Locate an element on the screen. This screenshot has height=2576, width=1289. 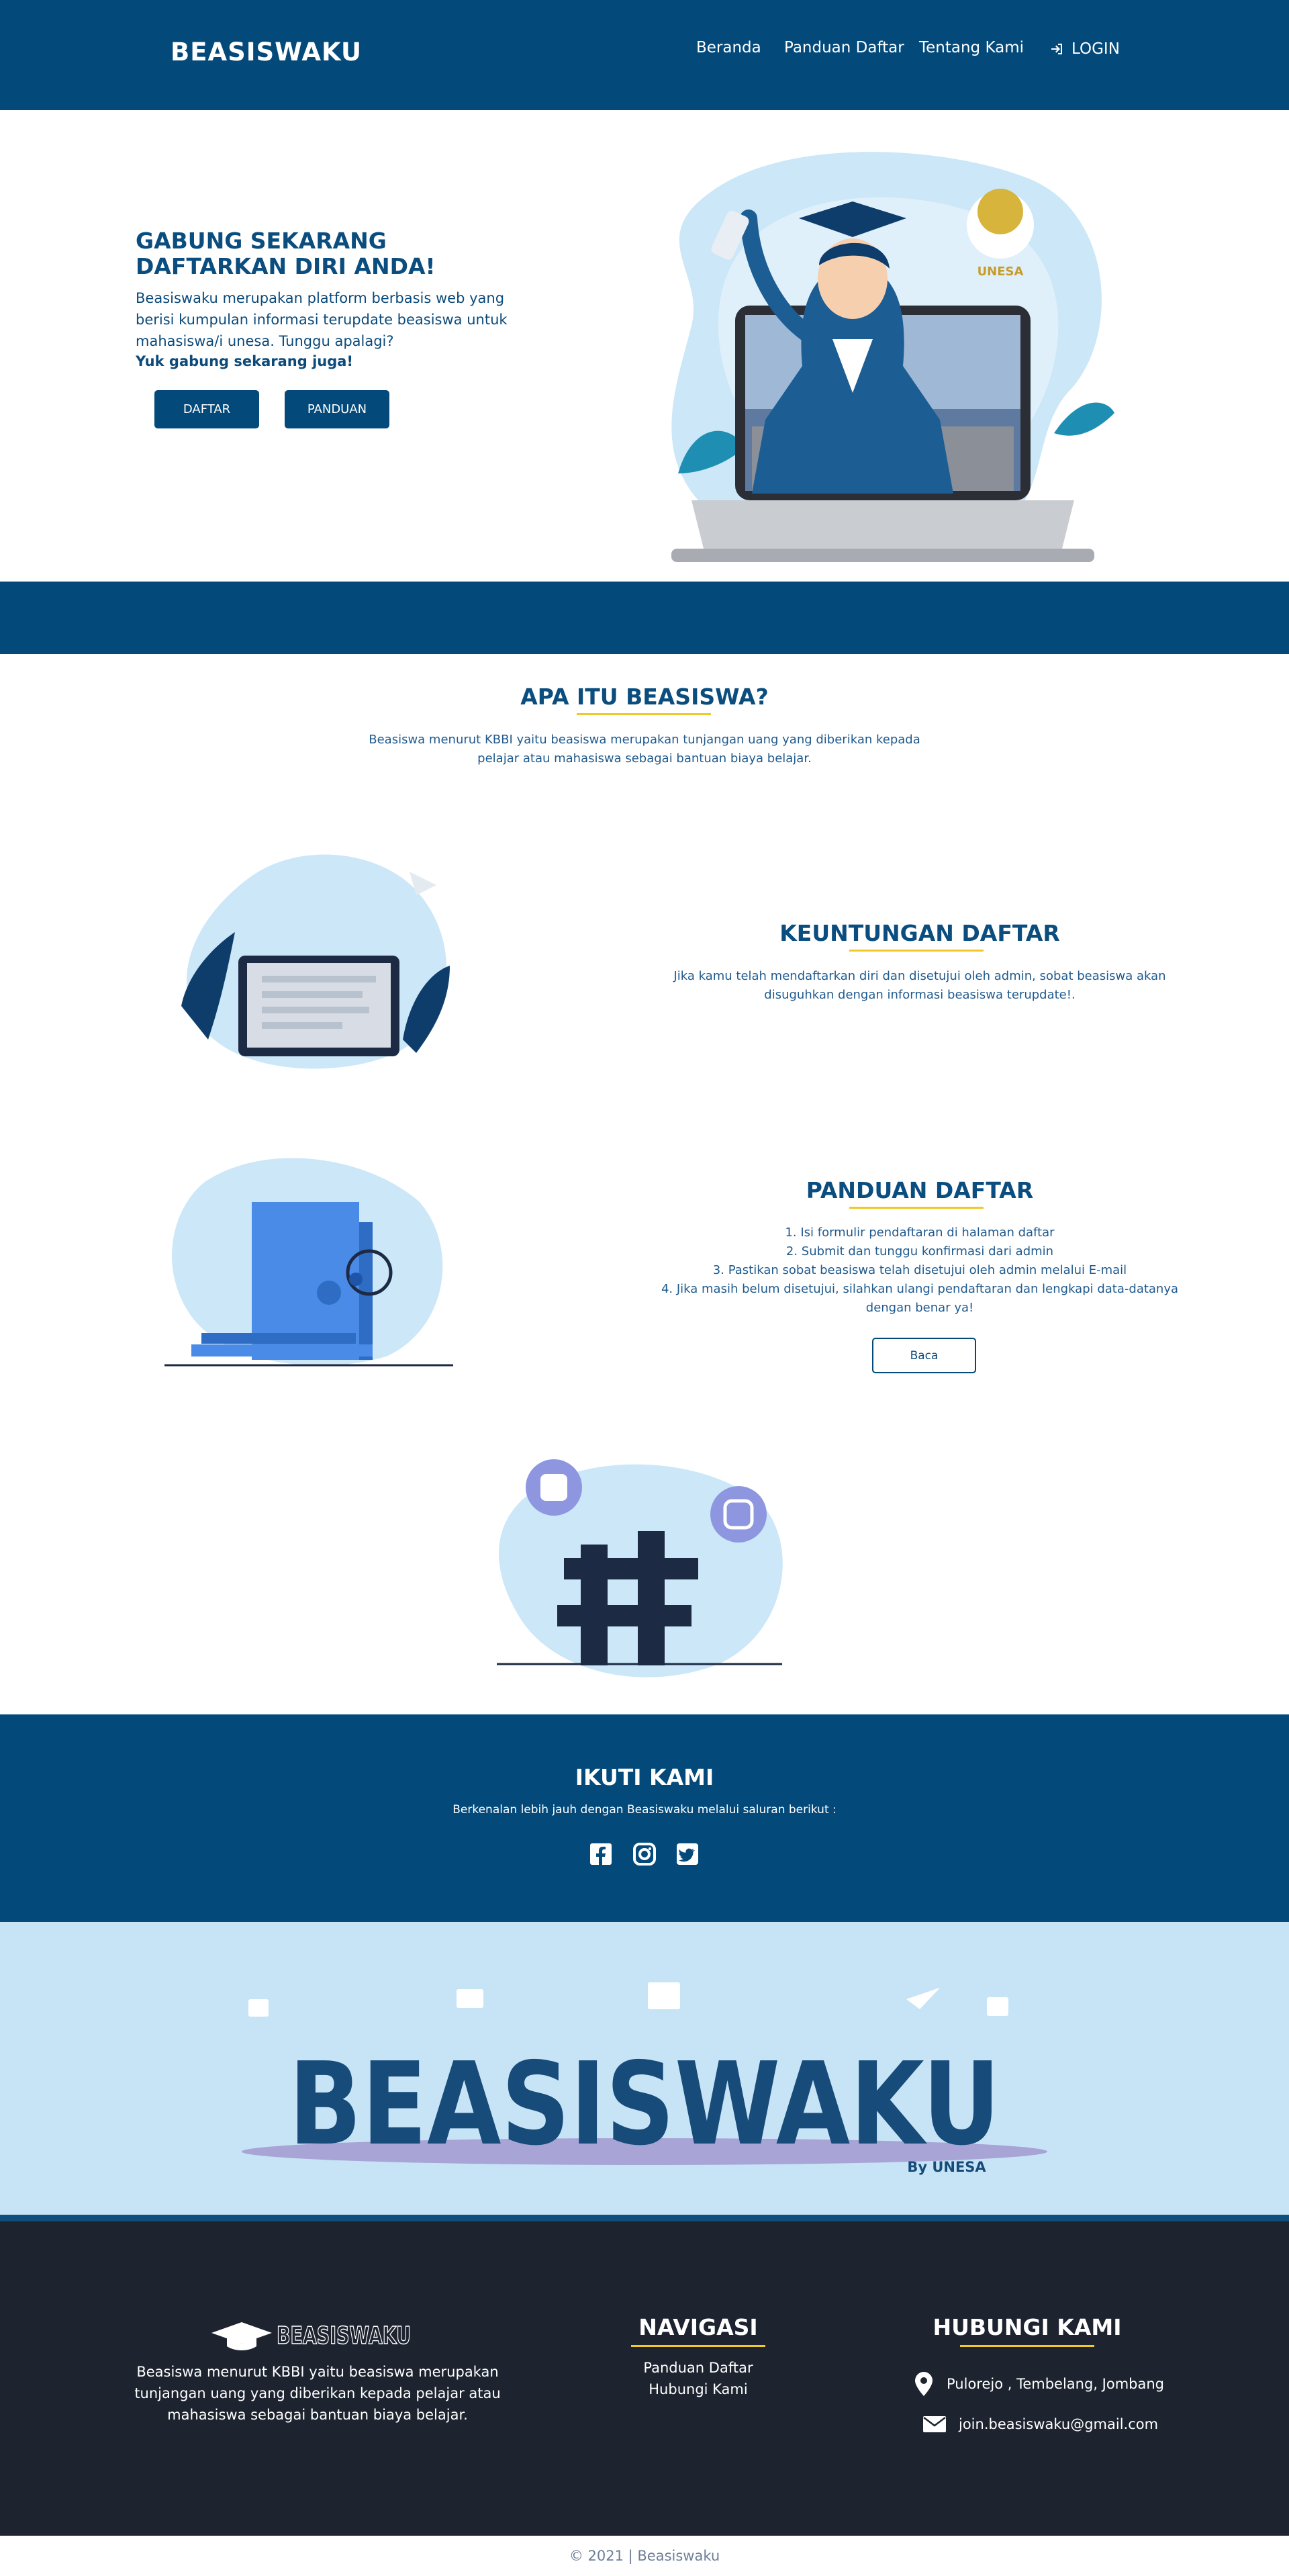
nav-panduan-daftar: Panduan Daftar is located at coordinates (844, 47).